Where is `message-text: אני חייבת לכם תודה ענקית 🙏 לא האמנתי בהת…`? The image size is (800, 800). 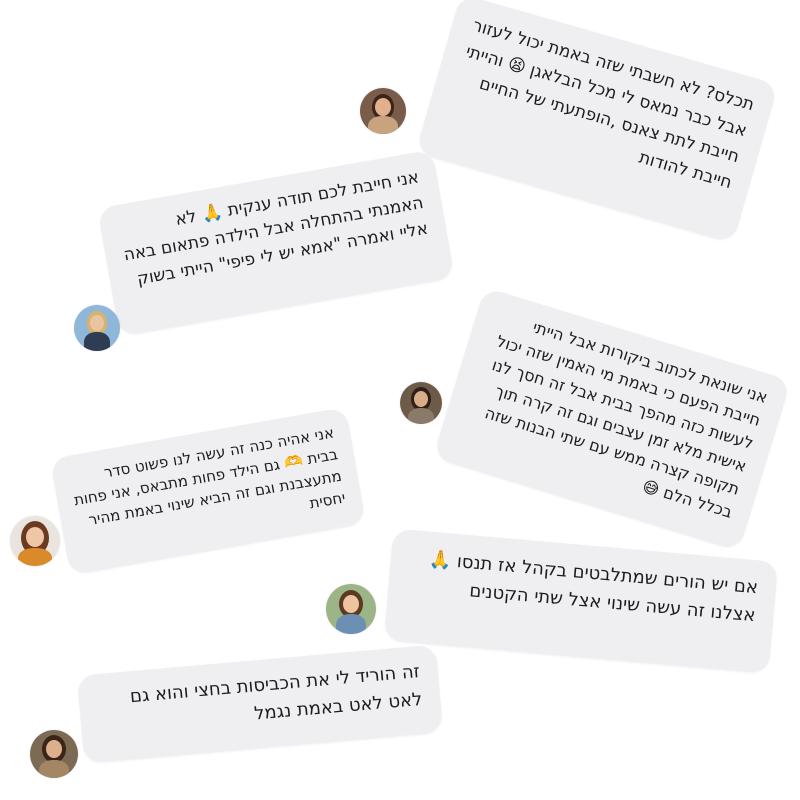 message-text: אני חייבת לכם תודה ענקית 🙏 לא האמנתי בהת… is located at coordinates (276, 228).